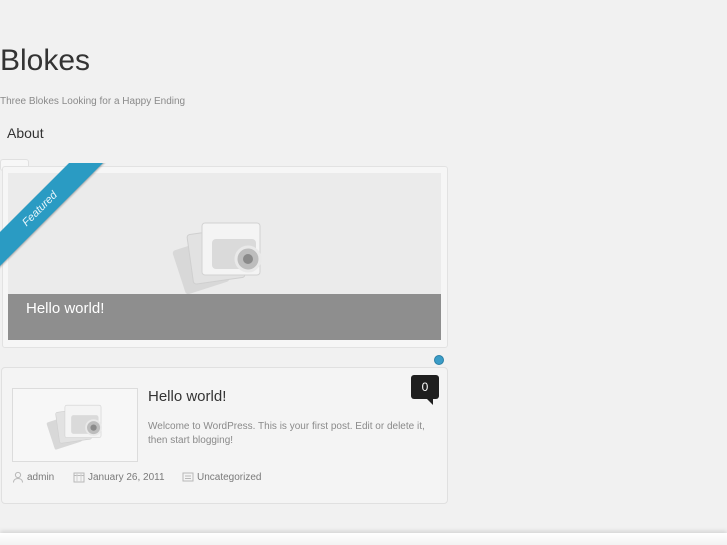 This screenshot has width=727, height=545. I want to click on comment-count-badge: 0, so click(425, 390).